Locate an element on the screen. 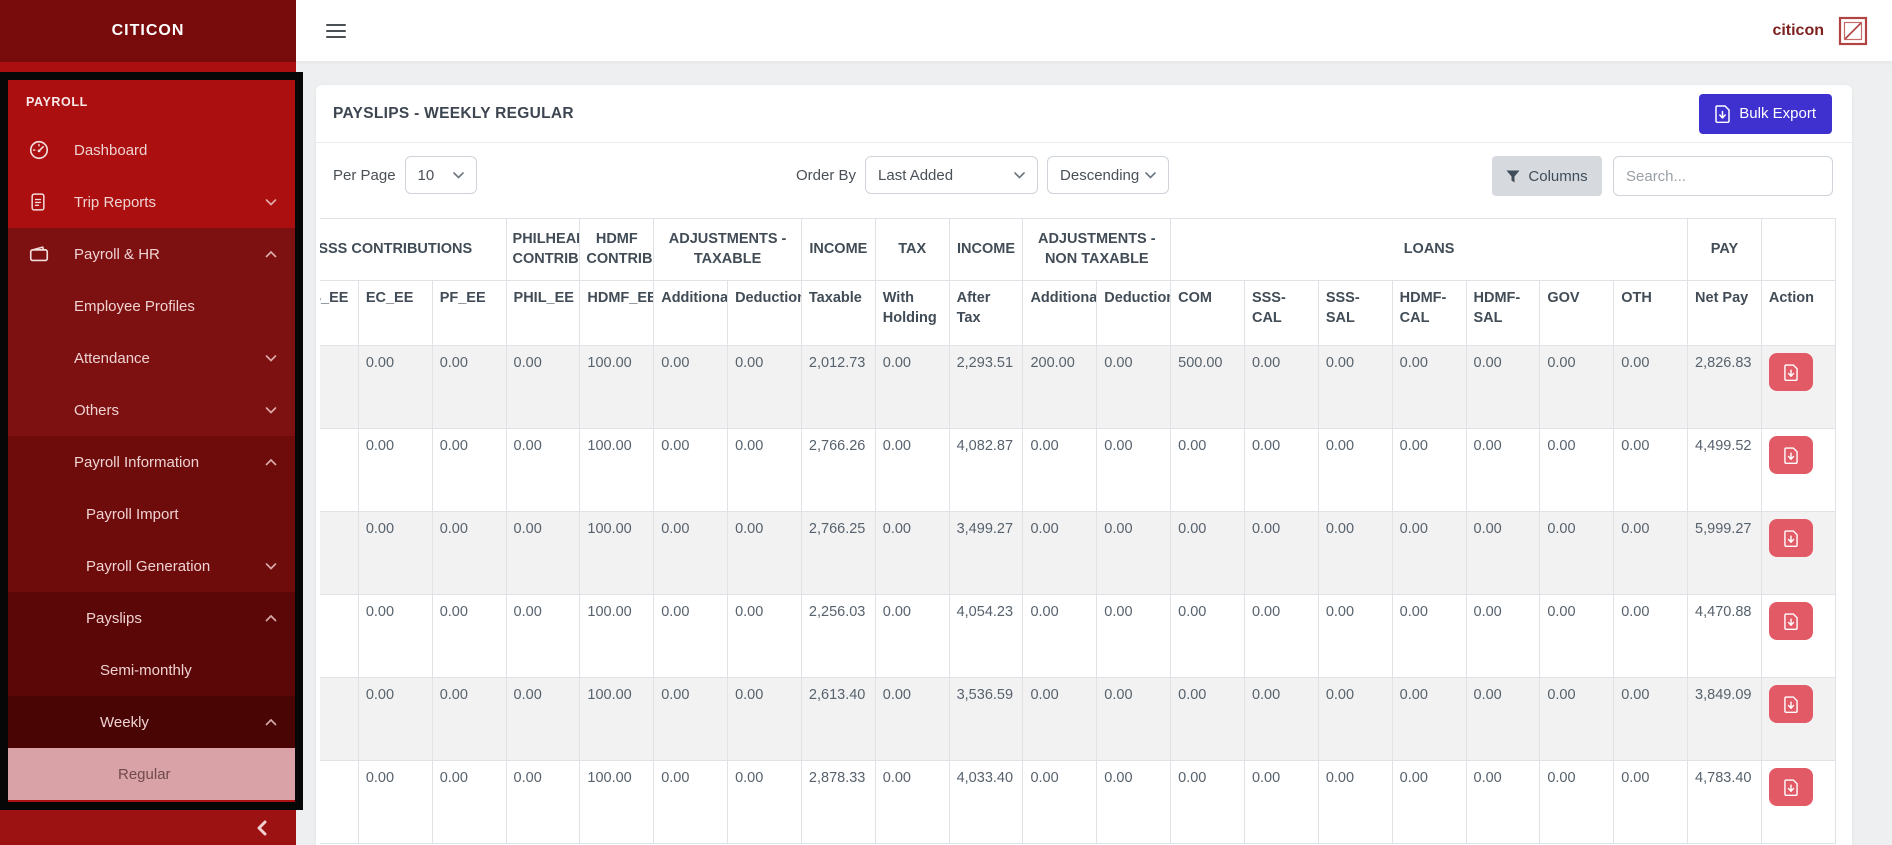 This screenshot has height=845, width=1892. sidebar-item-employee-profiles: Employee Profiles is located at coordinates (151, 306).